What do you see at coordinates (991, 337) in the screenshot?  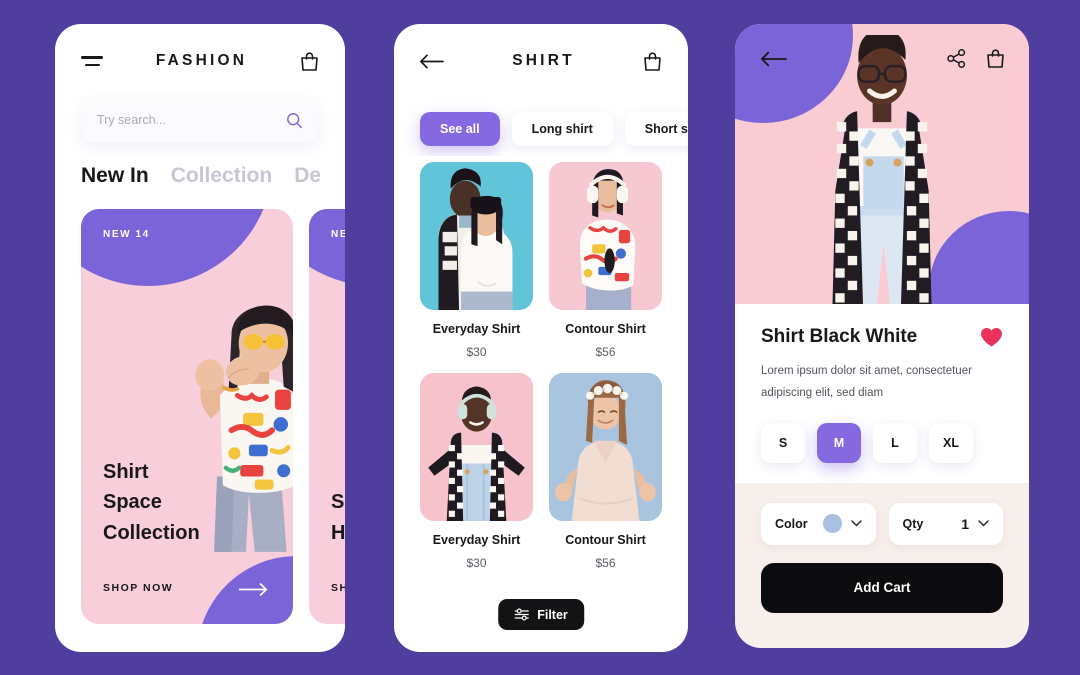 I see `heart-icon` at bounding box center [991, 337].